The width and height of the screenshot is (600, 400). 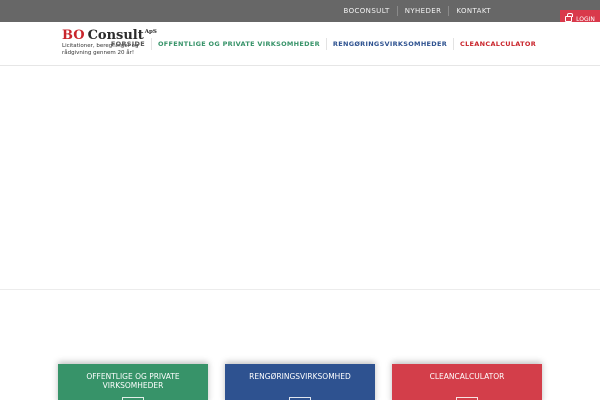 What do you see at coordinates (239, 44) in the screenshot?
I see `nav-item-offentlige: OFFENTLIGE OG PRIVATE VIRKSOMHEDER` at bounding box center [239, 44].